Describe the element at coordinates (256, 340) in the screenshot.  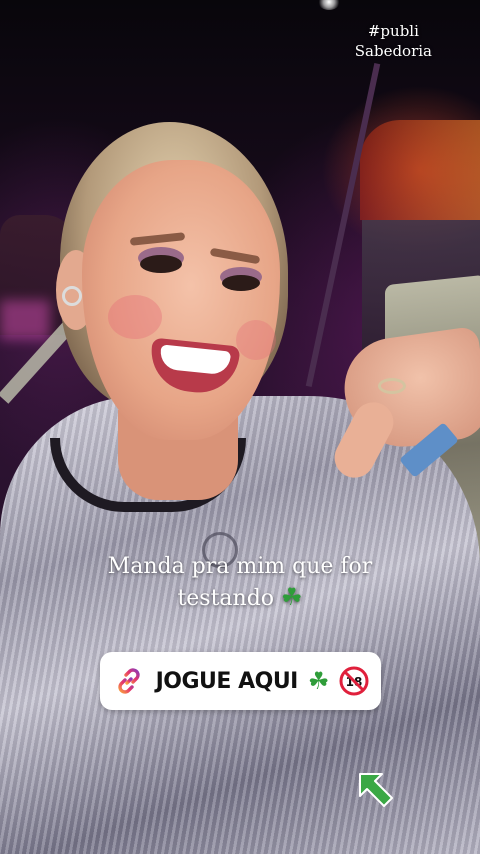
I see `right-cheek` at that location.